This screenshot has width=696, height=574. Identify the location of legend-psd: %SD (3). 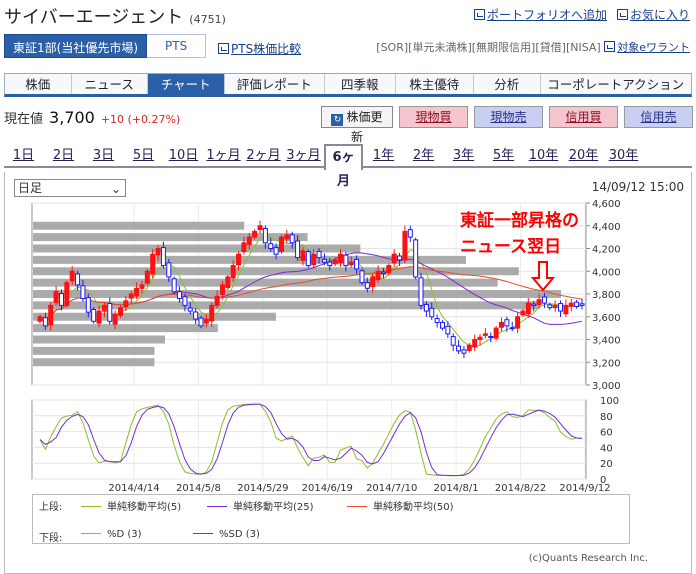
(226, 534).